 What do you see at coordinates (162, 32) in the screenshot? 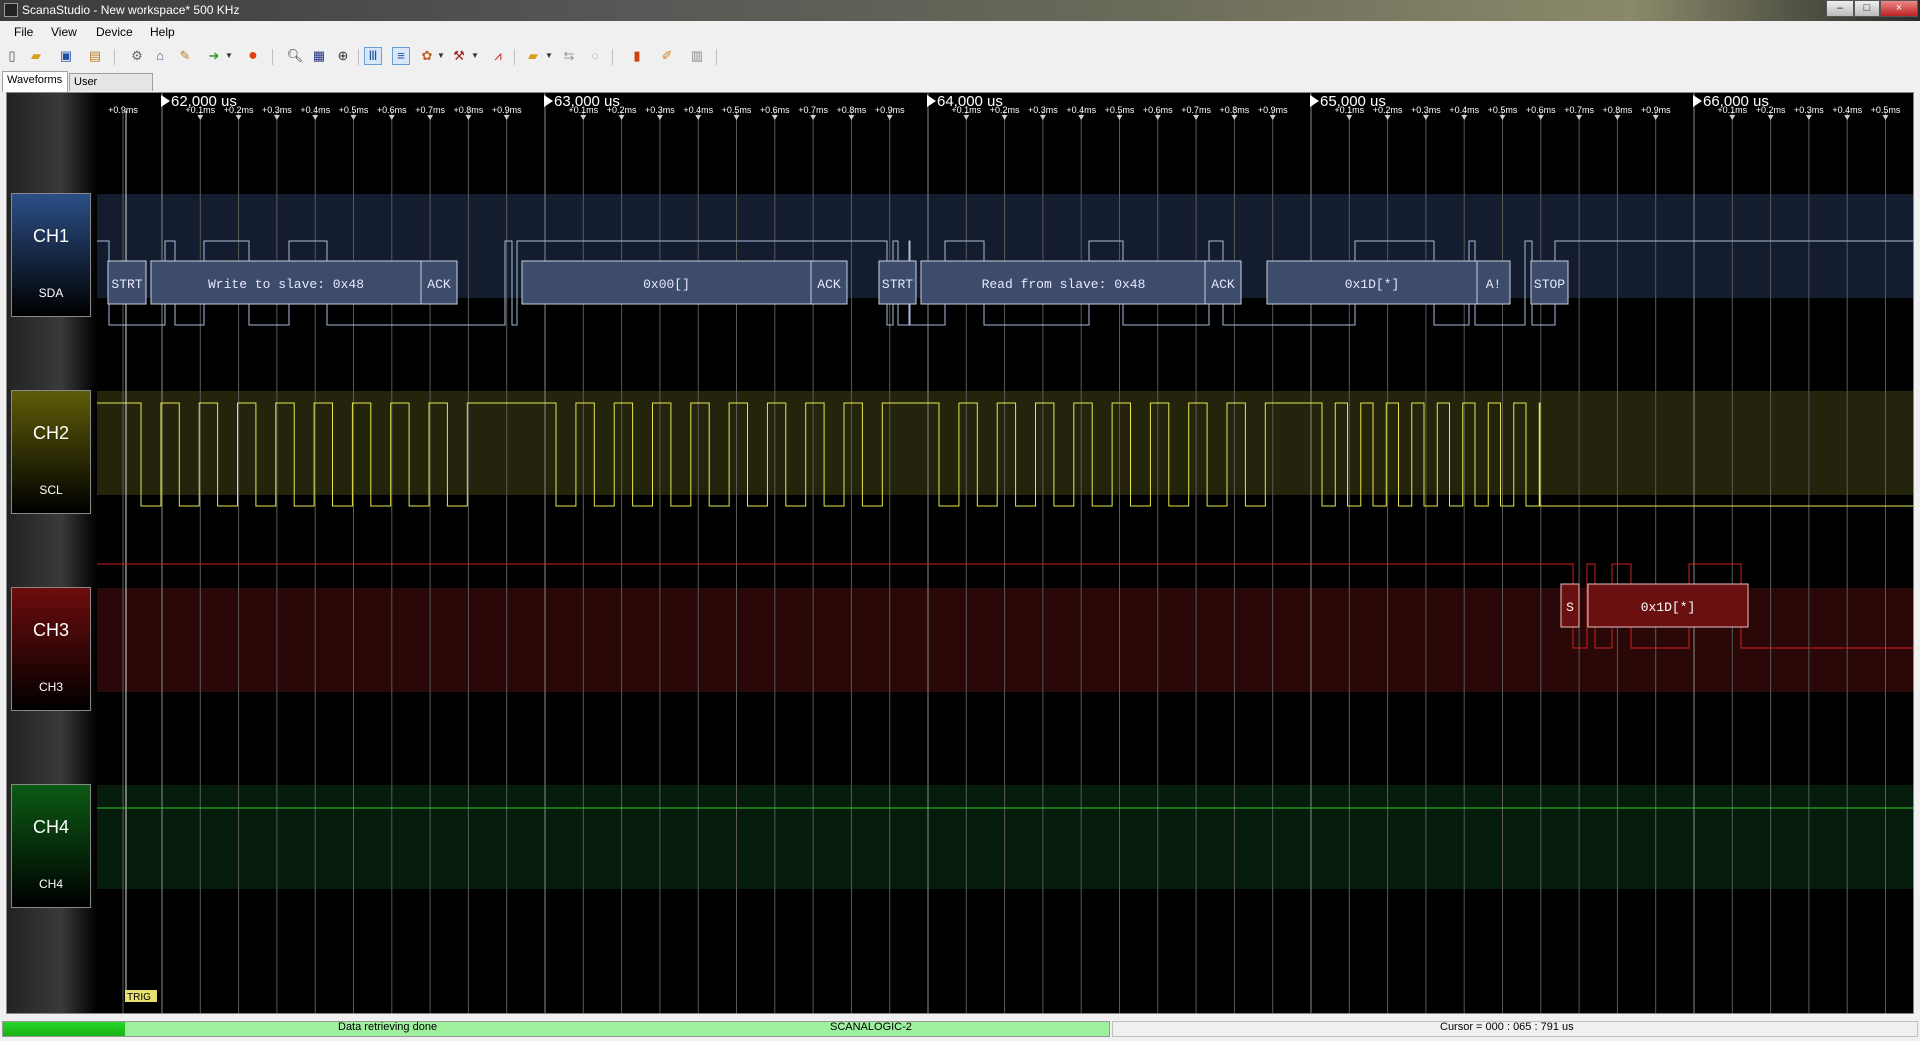
I see `menu-help: Help` at bounding box center [162, 32].